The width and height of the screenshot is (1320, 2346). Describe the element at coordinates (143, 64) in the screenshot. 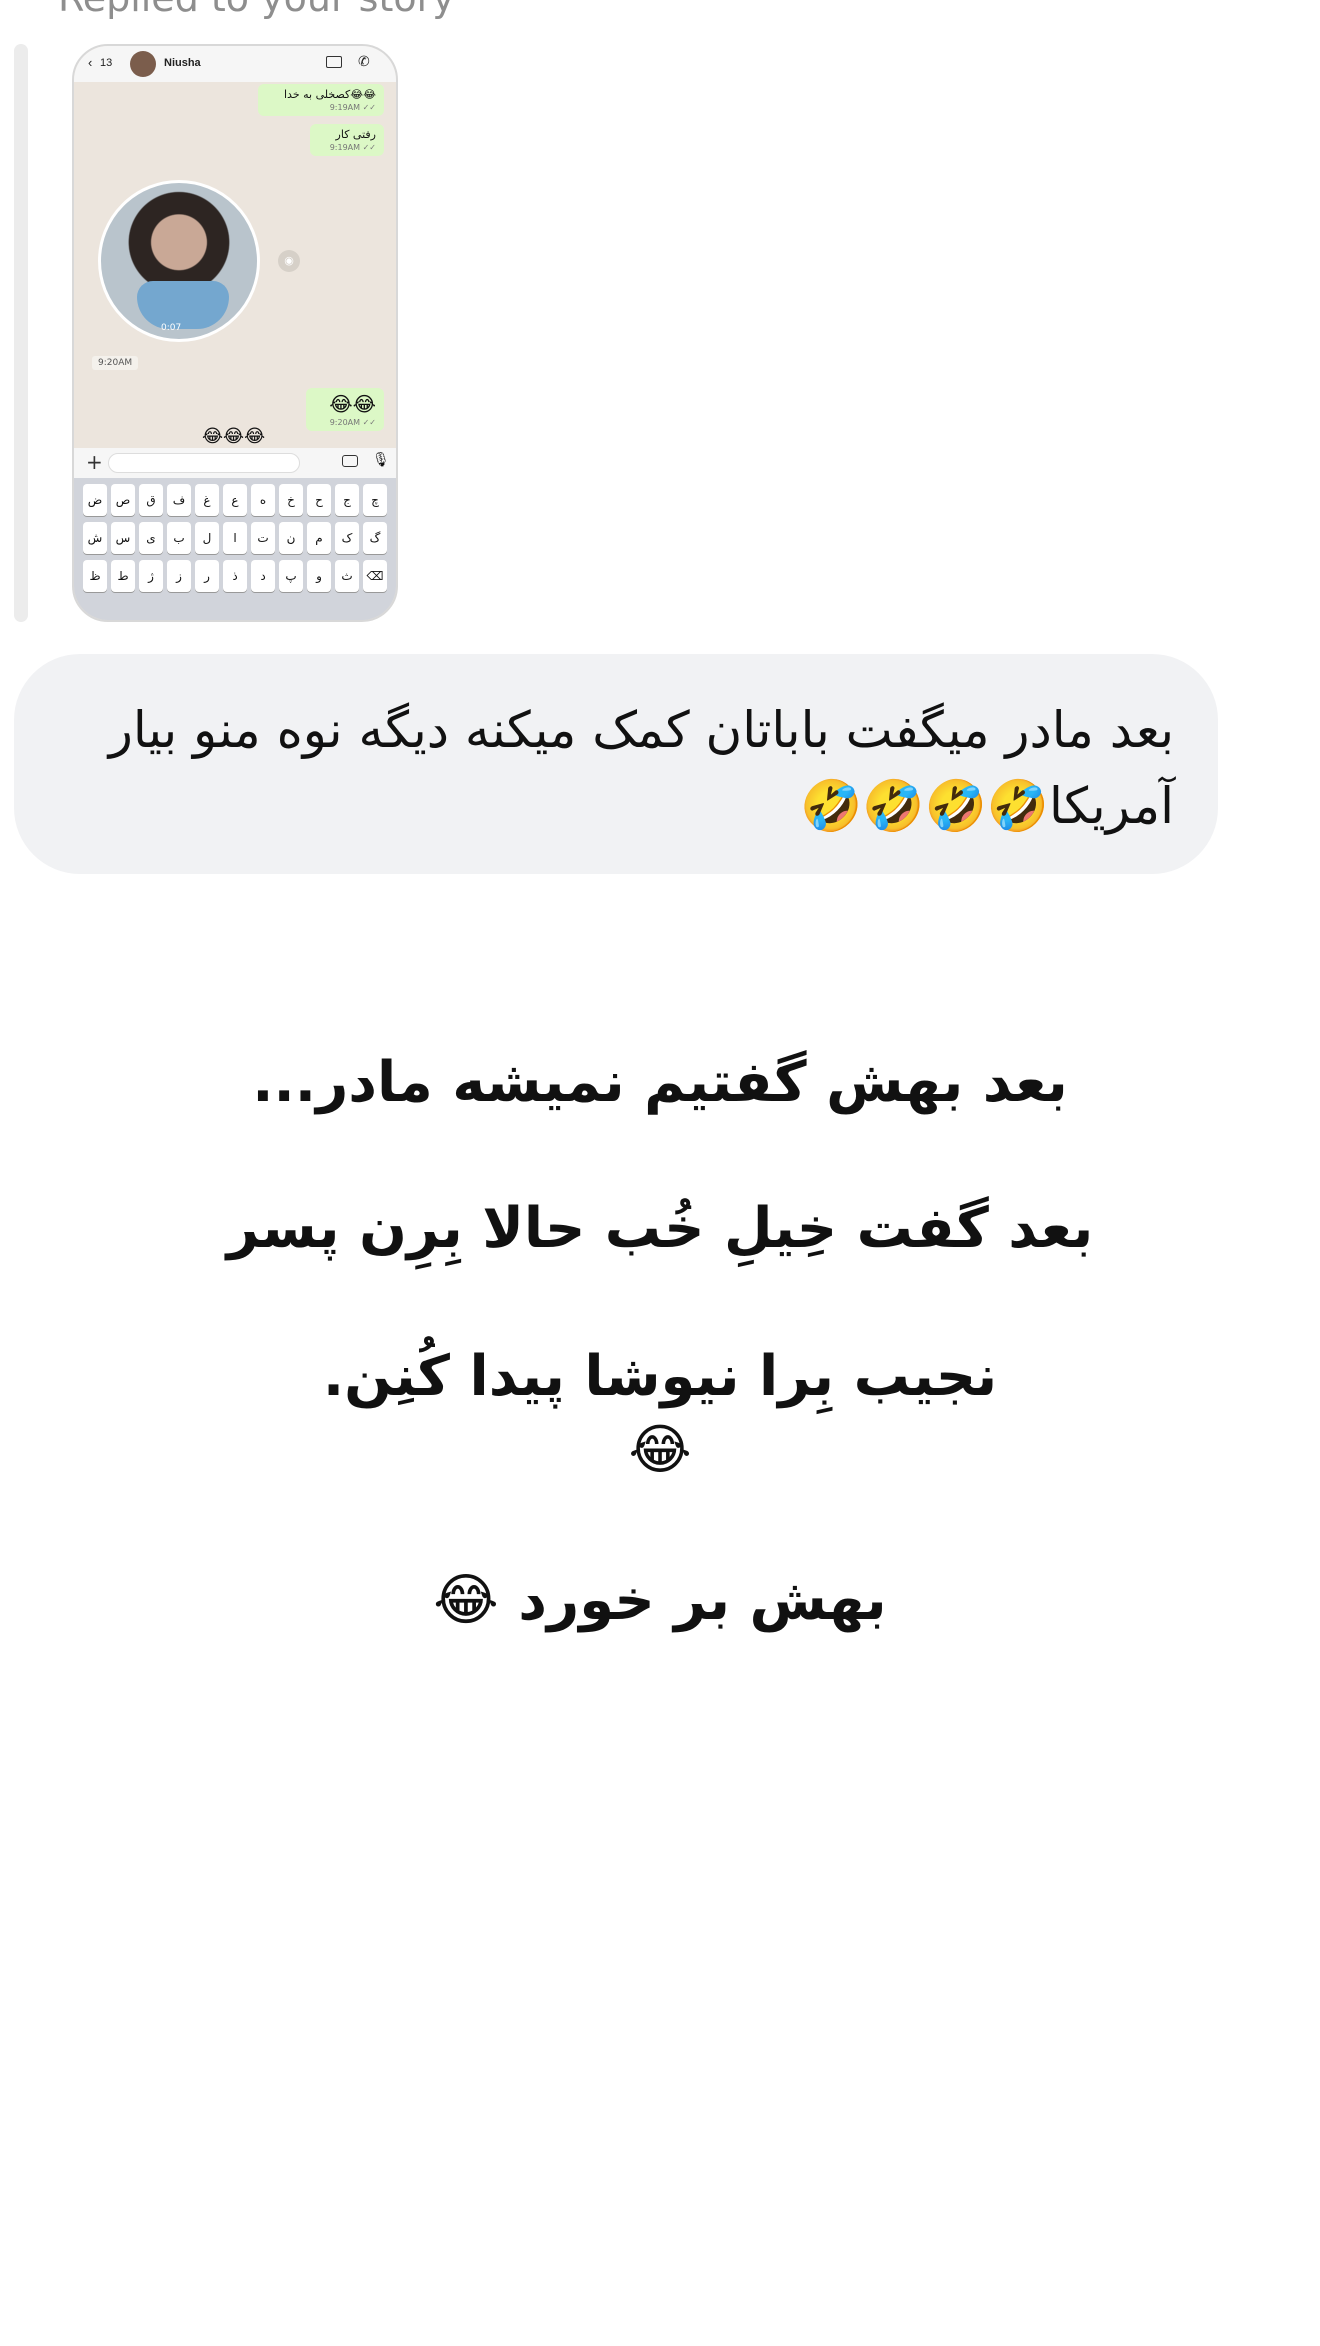

I see `contact-avatar` at that location.